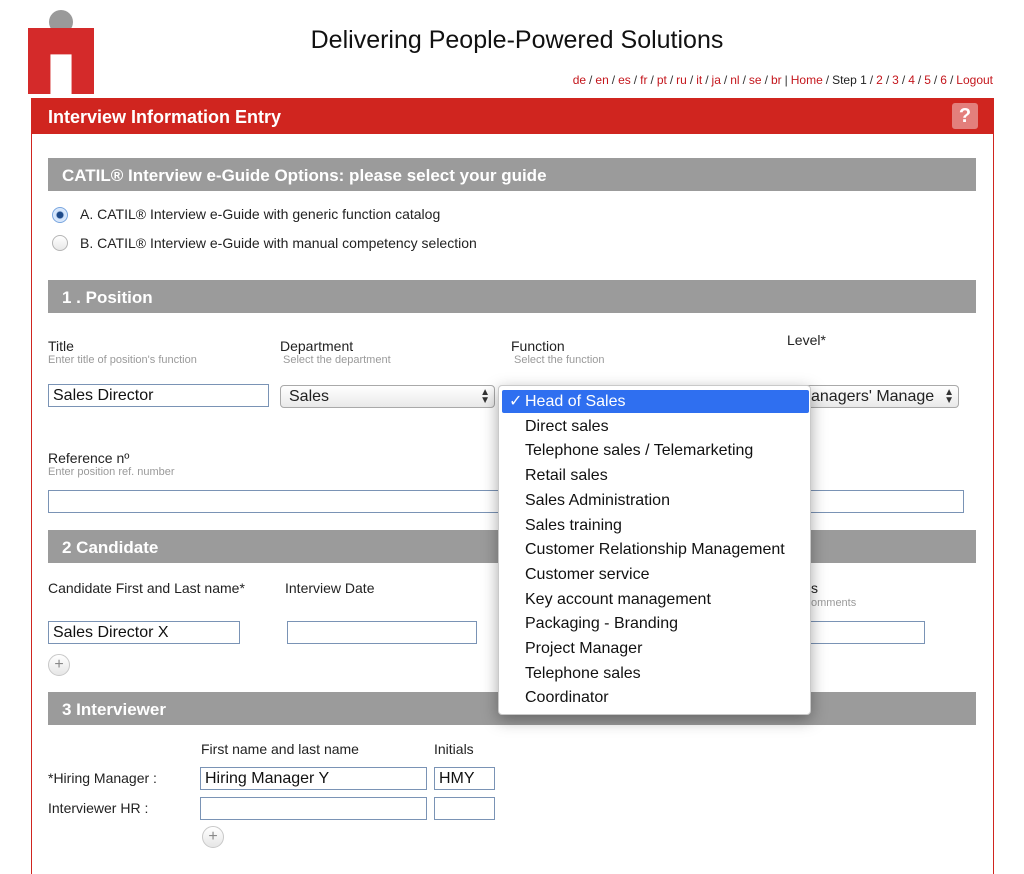 The width and height of the screenshot is (1024, 874). I want to click on function-option-label: Coordinator, so click(567, 698).